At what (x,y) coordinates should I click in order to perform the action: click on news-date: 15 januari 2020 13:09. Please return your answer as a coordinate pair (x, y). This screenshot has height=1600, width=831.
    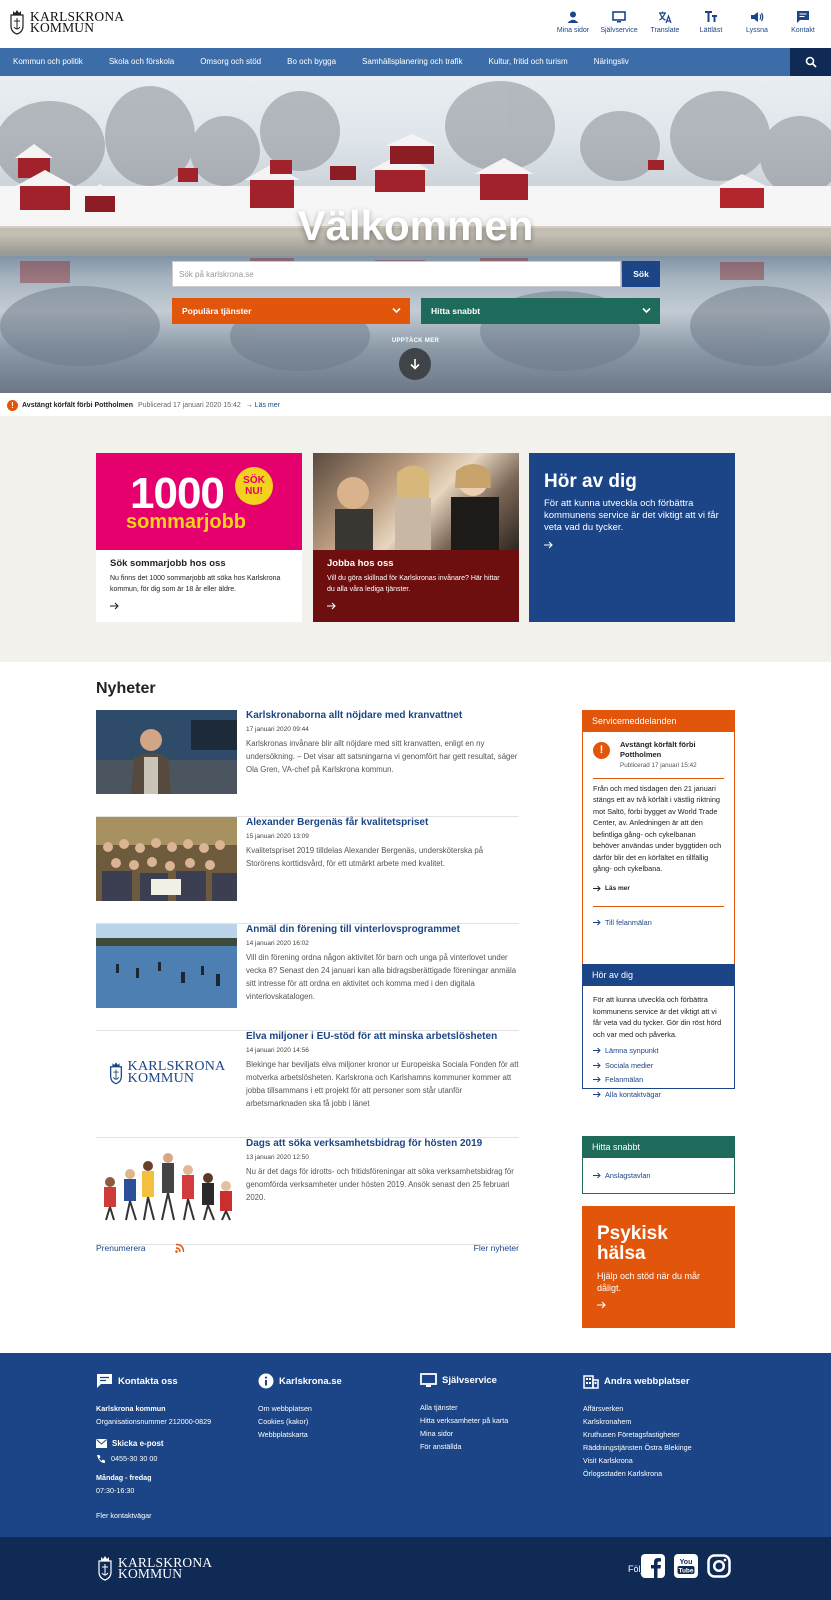
    Looking at the image, I should click on (277, 836).